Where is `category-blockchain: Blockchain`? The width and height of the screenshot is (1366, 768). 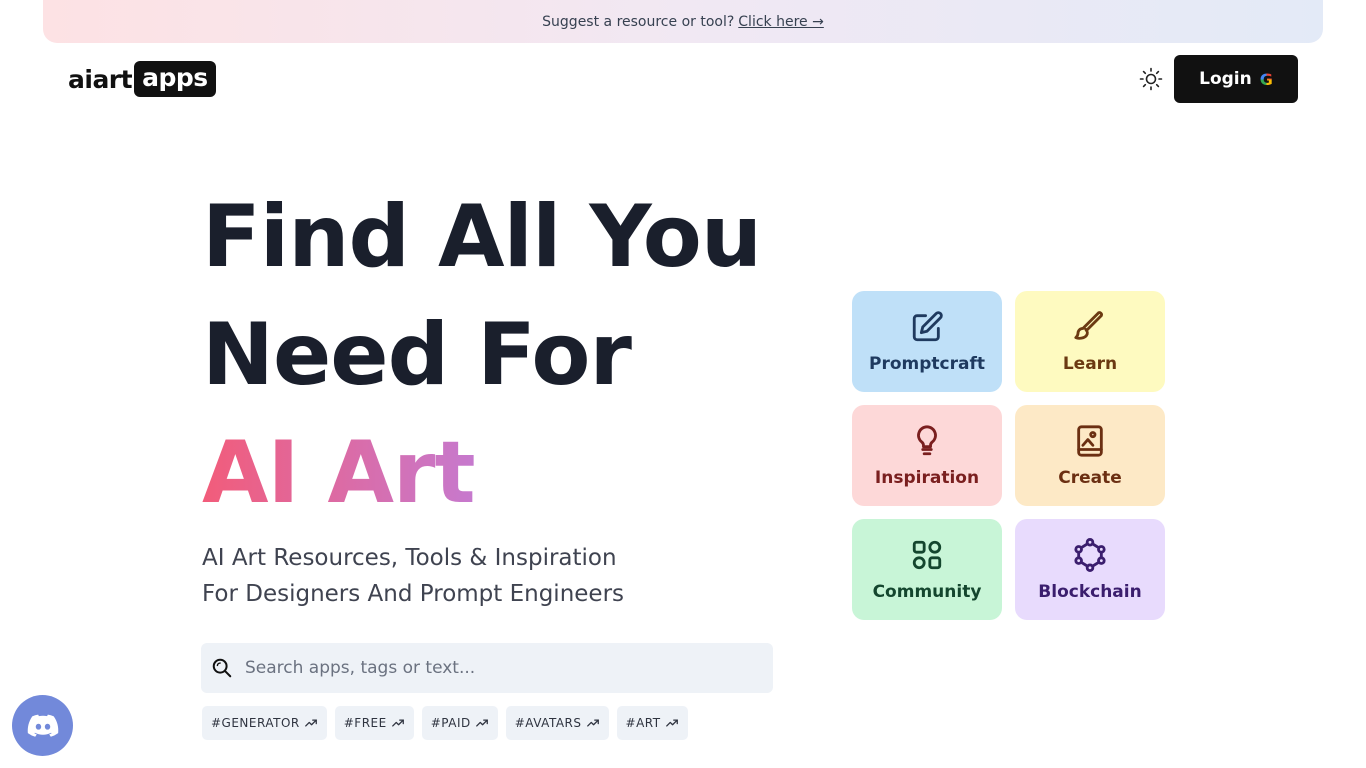
category-blockchain: Blockchain is located at coordinates (1090, 569).